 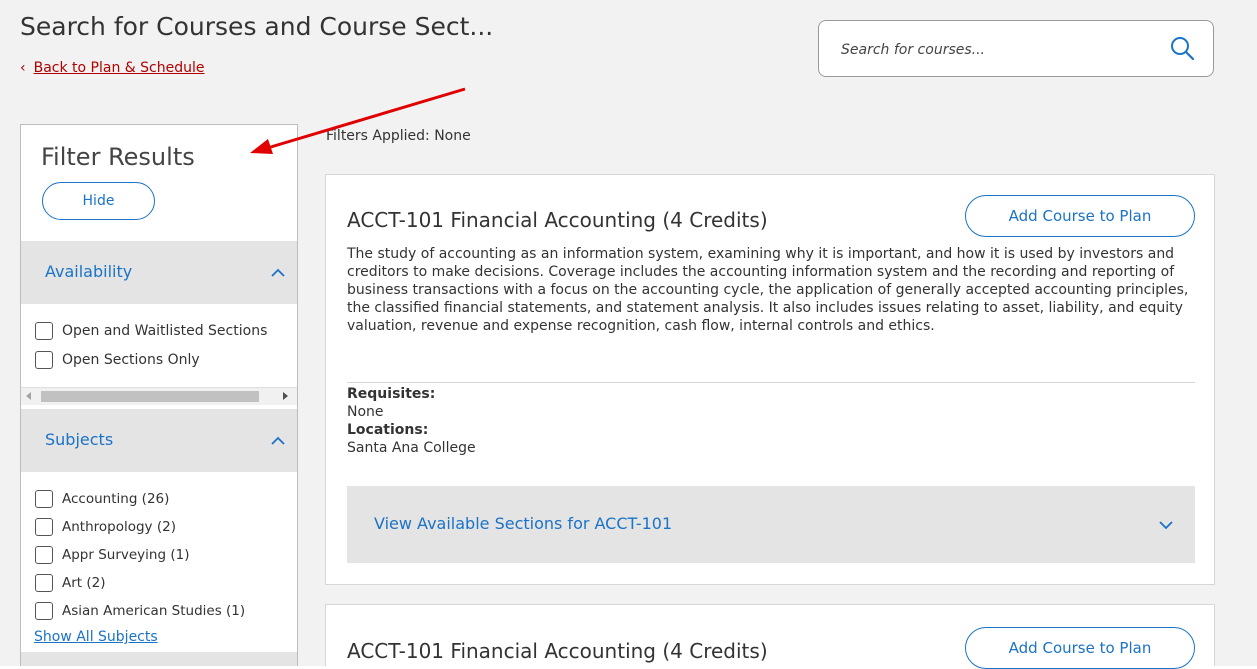 What do you see at coordinates (96, 637) in the screenshot?
I see `show-all-subjects-link: Show All Subjects` at bounding box center [96, 637].